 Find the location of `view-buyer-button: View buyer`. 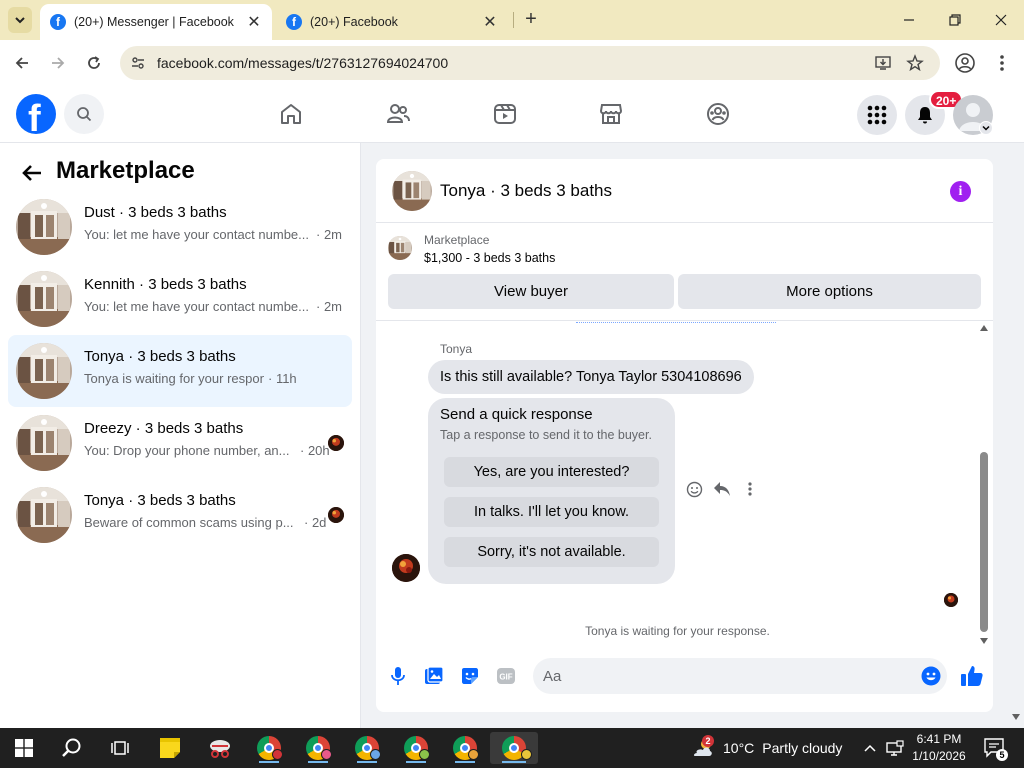

view-buyer-button: View buyer is located at coordinates (531, 291).